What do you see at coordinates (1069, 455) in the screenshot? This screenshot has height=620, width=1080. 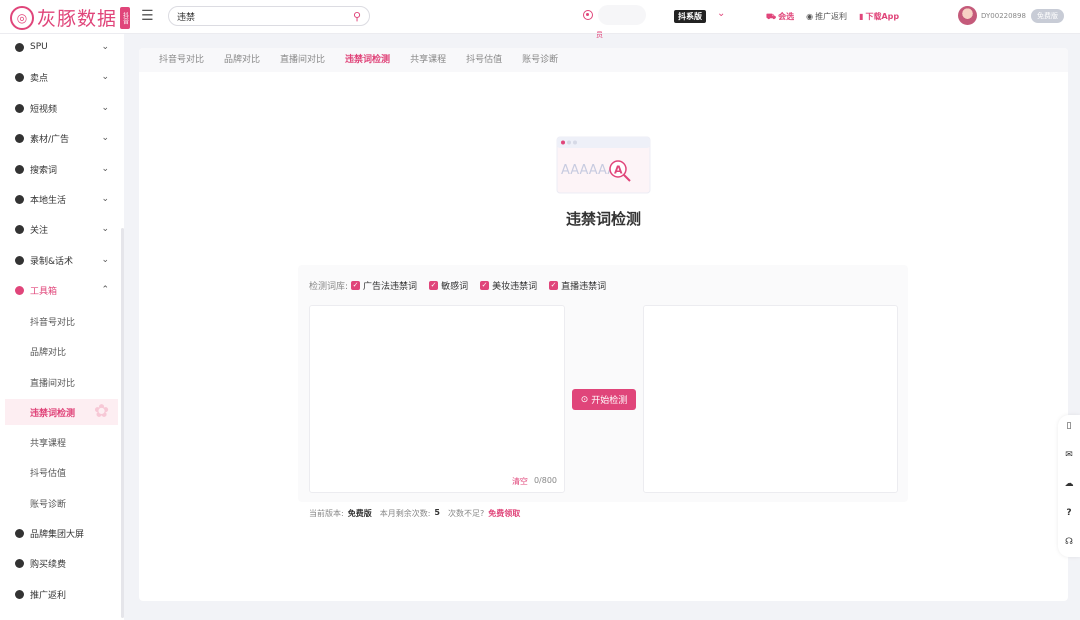 I see `mail-icon: ✉` at bounding box center [1069, 455].